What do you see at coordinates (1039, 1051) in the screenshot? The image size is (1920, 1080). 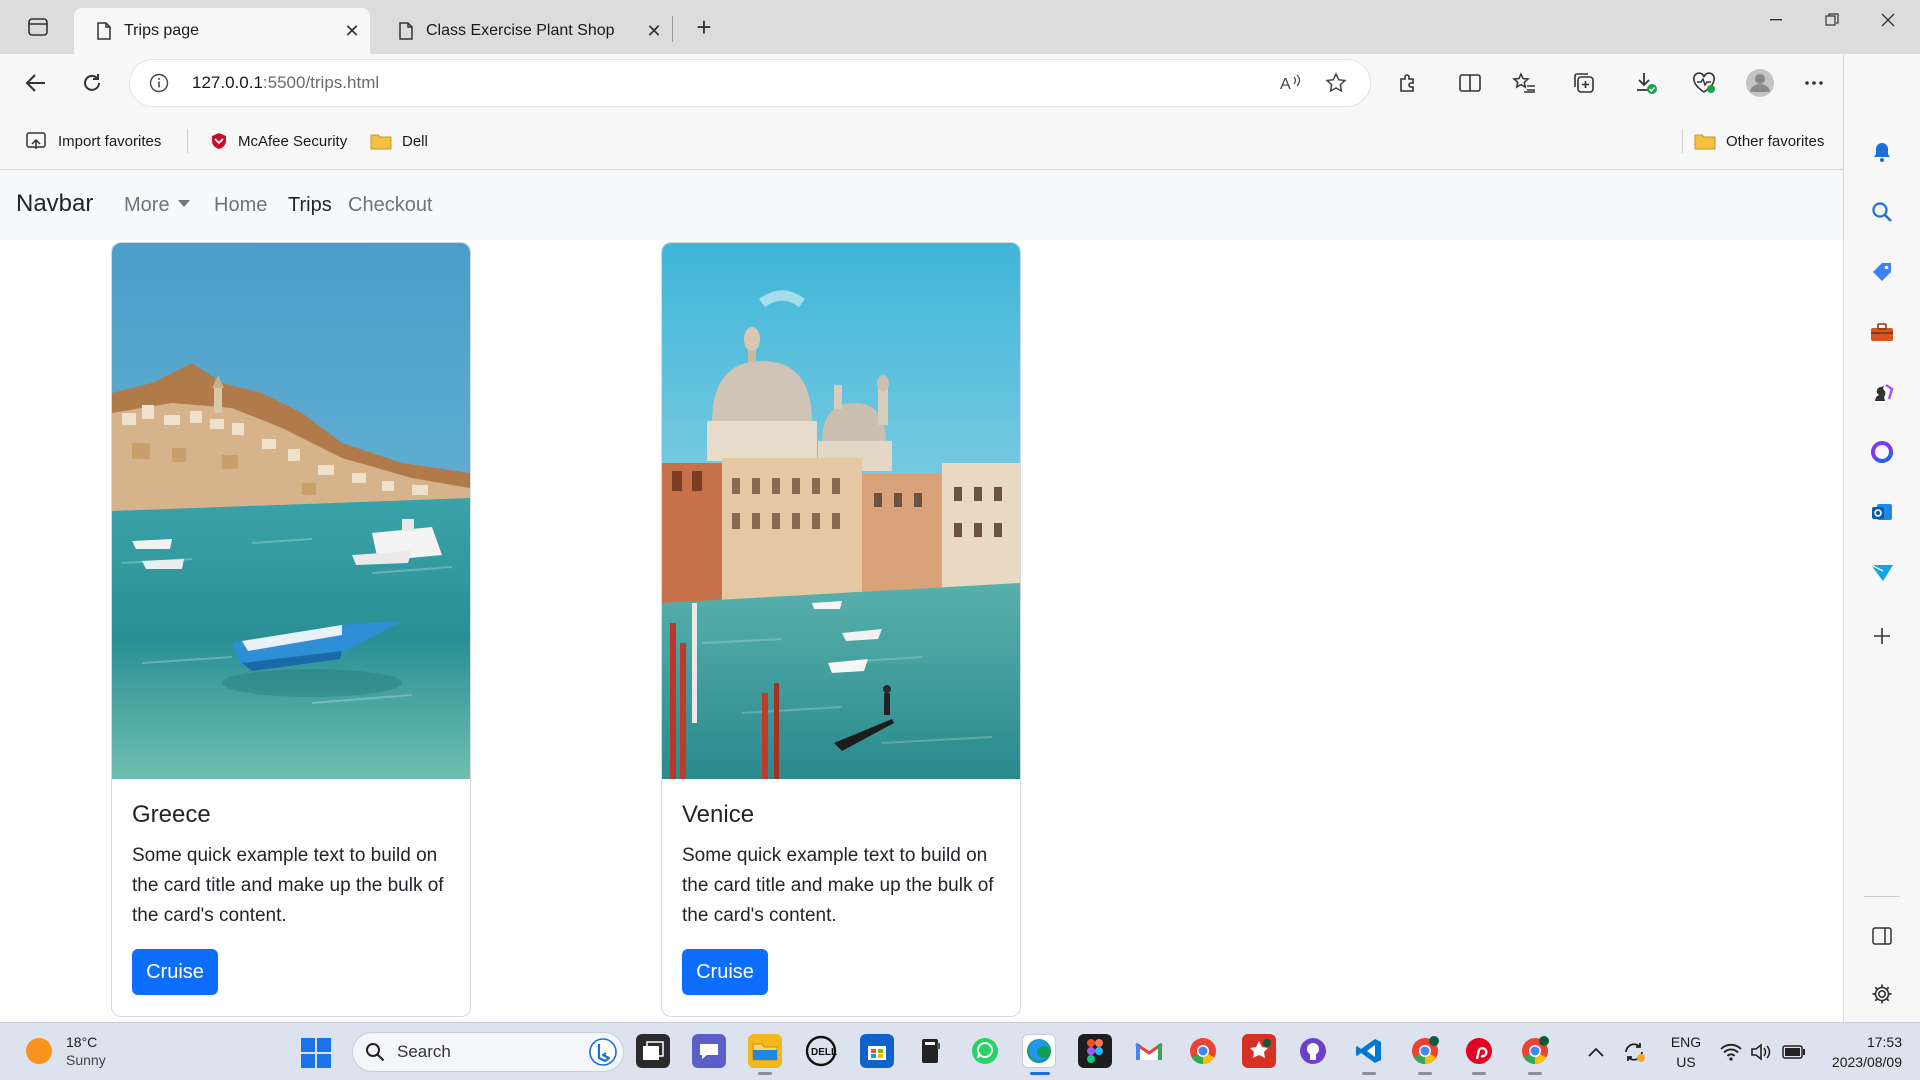 I see `edge-browser-icon` at bounding box center [1039, 1051].